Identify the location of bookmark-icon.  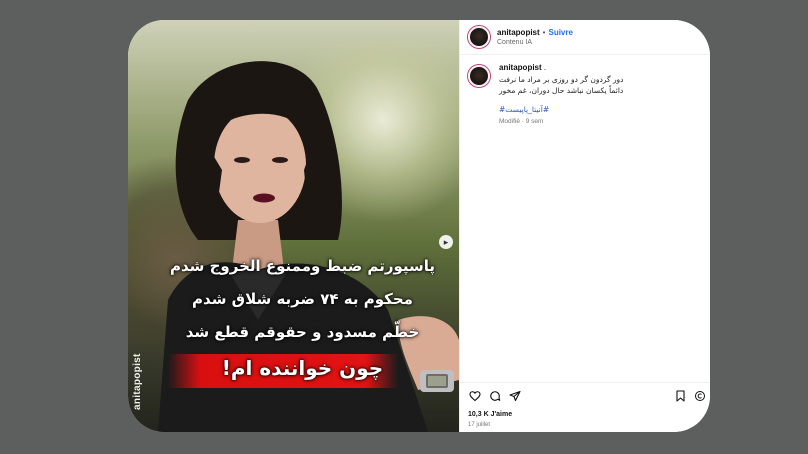
(680, 396).